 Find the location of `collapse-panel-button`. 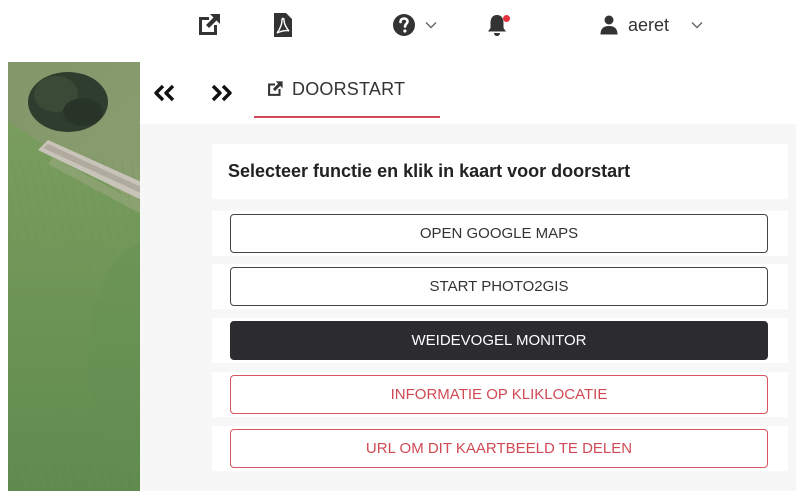

collapse-panel-button is located at coordinates (165, 93).